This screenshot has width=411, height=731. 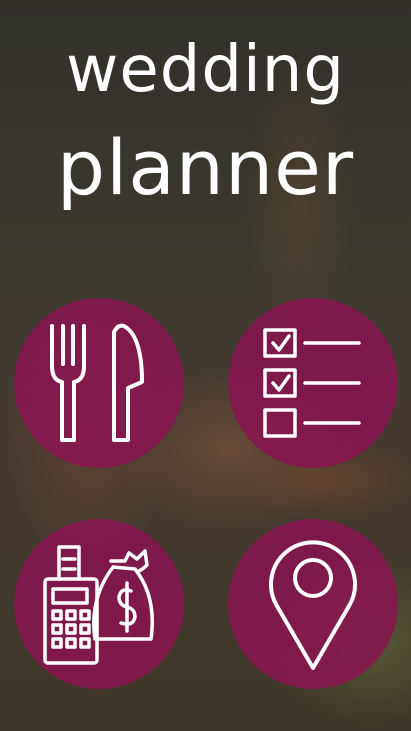 I want to click on fork-knife-icon, so click(x=97, y=382).